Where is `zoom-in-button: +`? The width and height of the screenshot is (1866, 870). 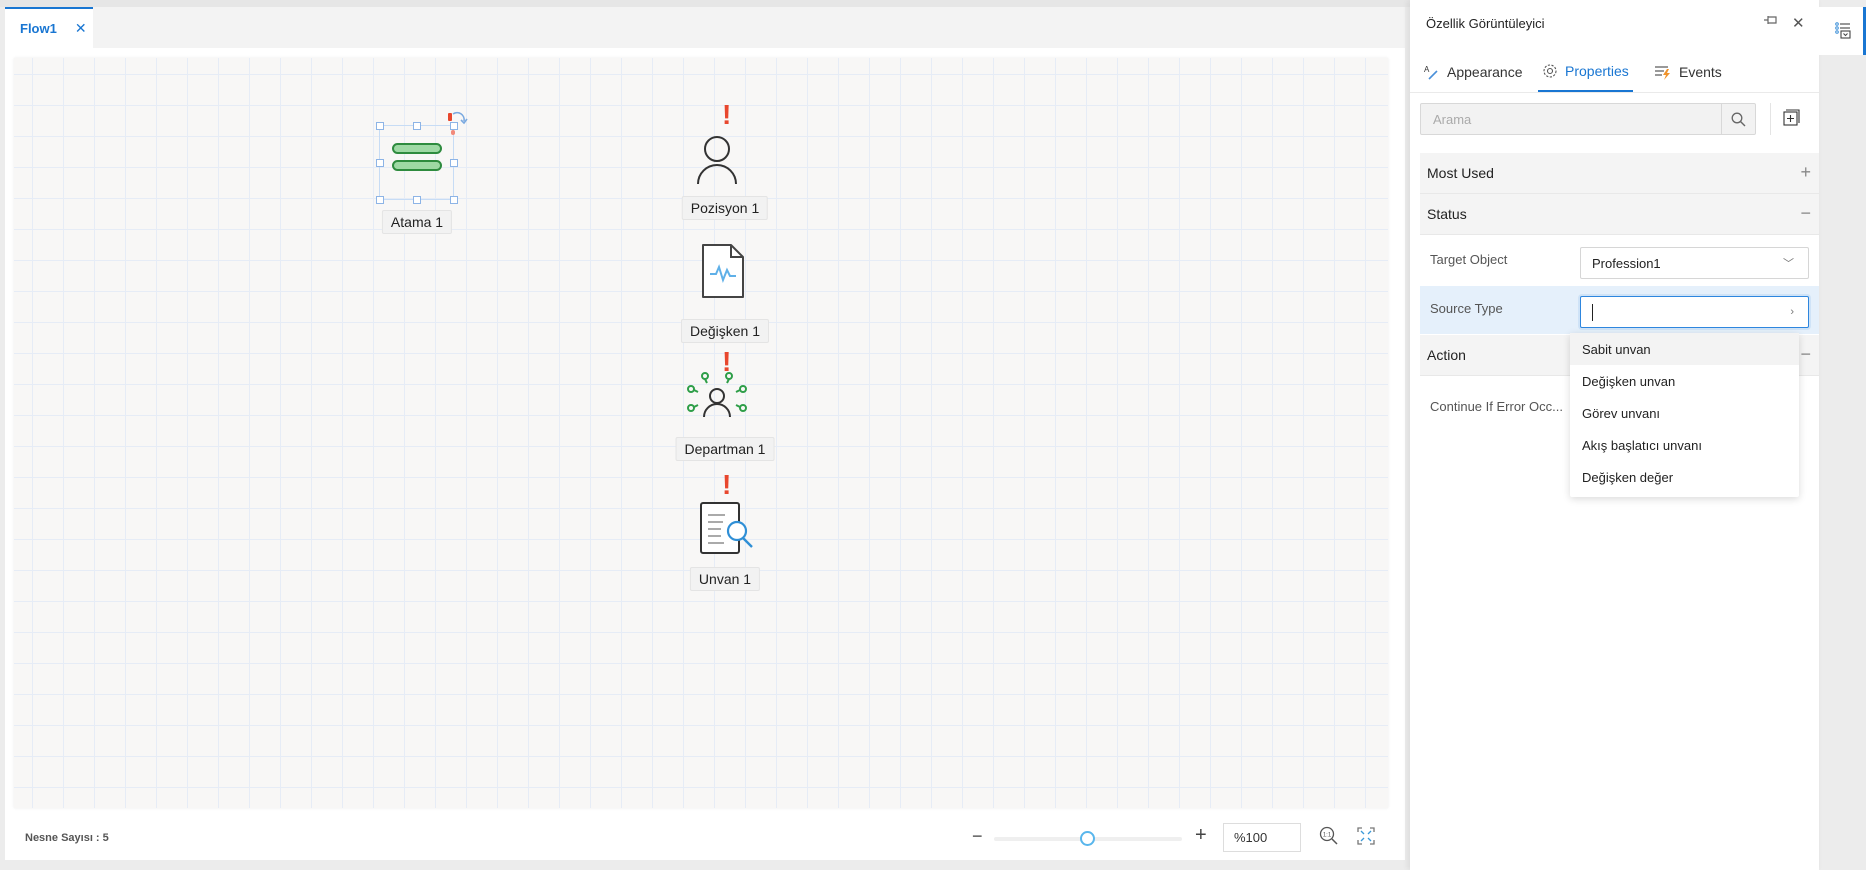 zoom-in-button: + is located at coordinates (1201, 835).